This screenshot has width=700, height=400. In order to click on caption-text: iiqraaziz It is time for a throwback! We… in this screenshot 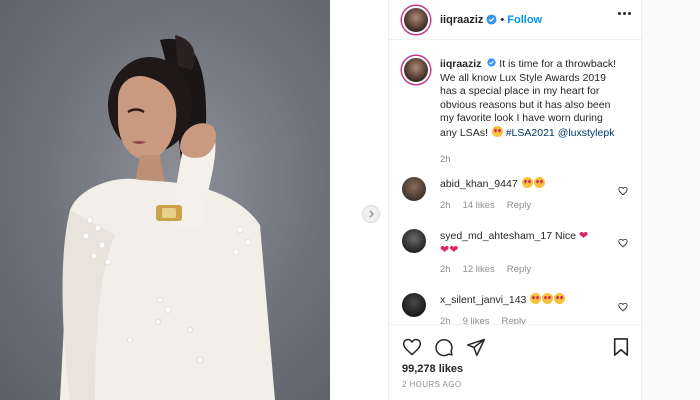, I will do `click(538, 99)`.